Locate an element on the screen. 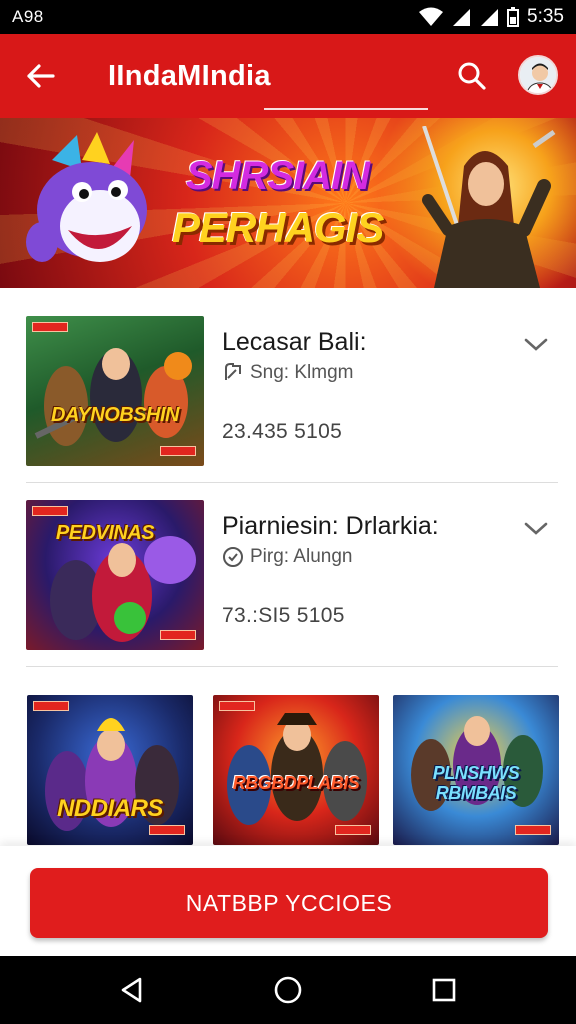 This screenshot has height=1024, width=576. avatar is located at coordinates (538, 75).